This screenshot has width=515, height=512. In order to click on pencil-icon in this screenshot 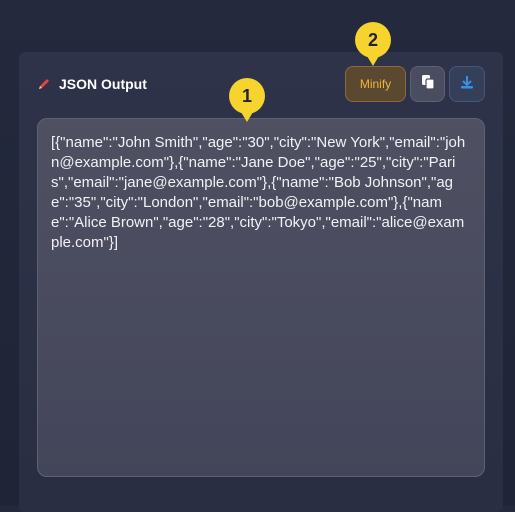, I will do `click(44, 84)`.